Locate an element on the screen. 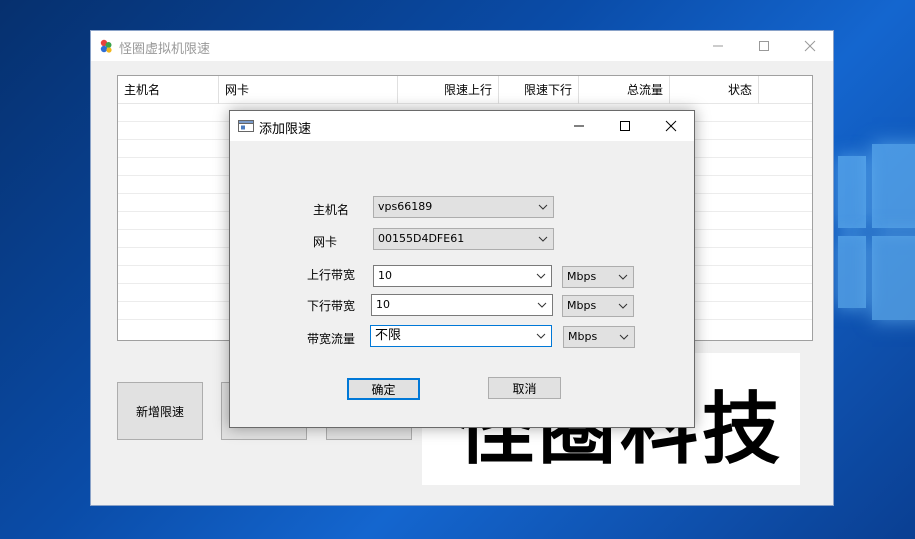 This screenshot has width=915, height=539. dialog-minimize-button is located at coordinates (579, 126).